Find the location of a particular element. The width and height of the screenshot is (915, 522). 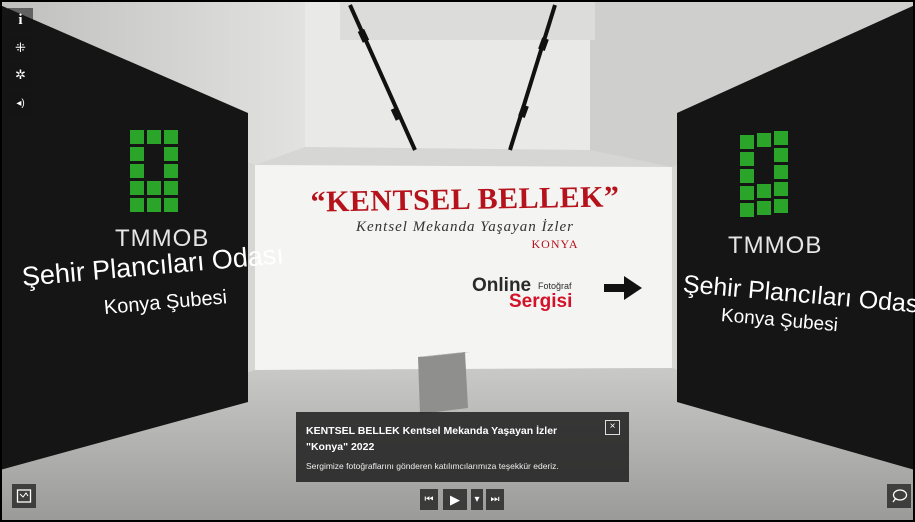

popup-title-line2: "Konya" 2022 is located at coordinates (340, 447).